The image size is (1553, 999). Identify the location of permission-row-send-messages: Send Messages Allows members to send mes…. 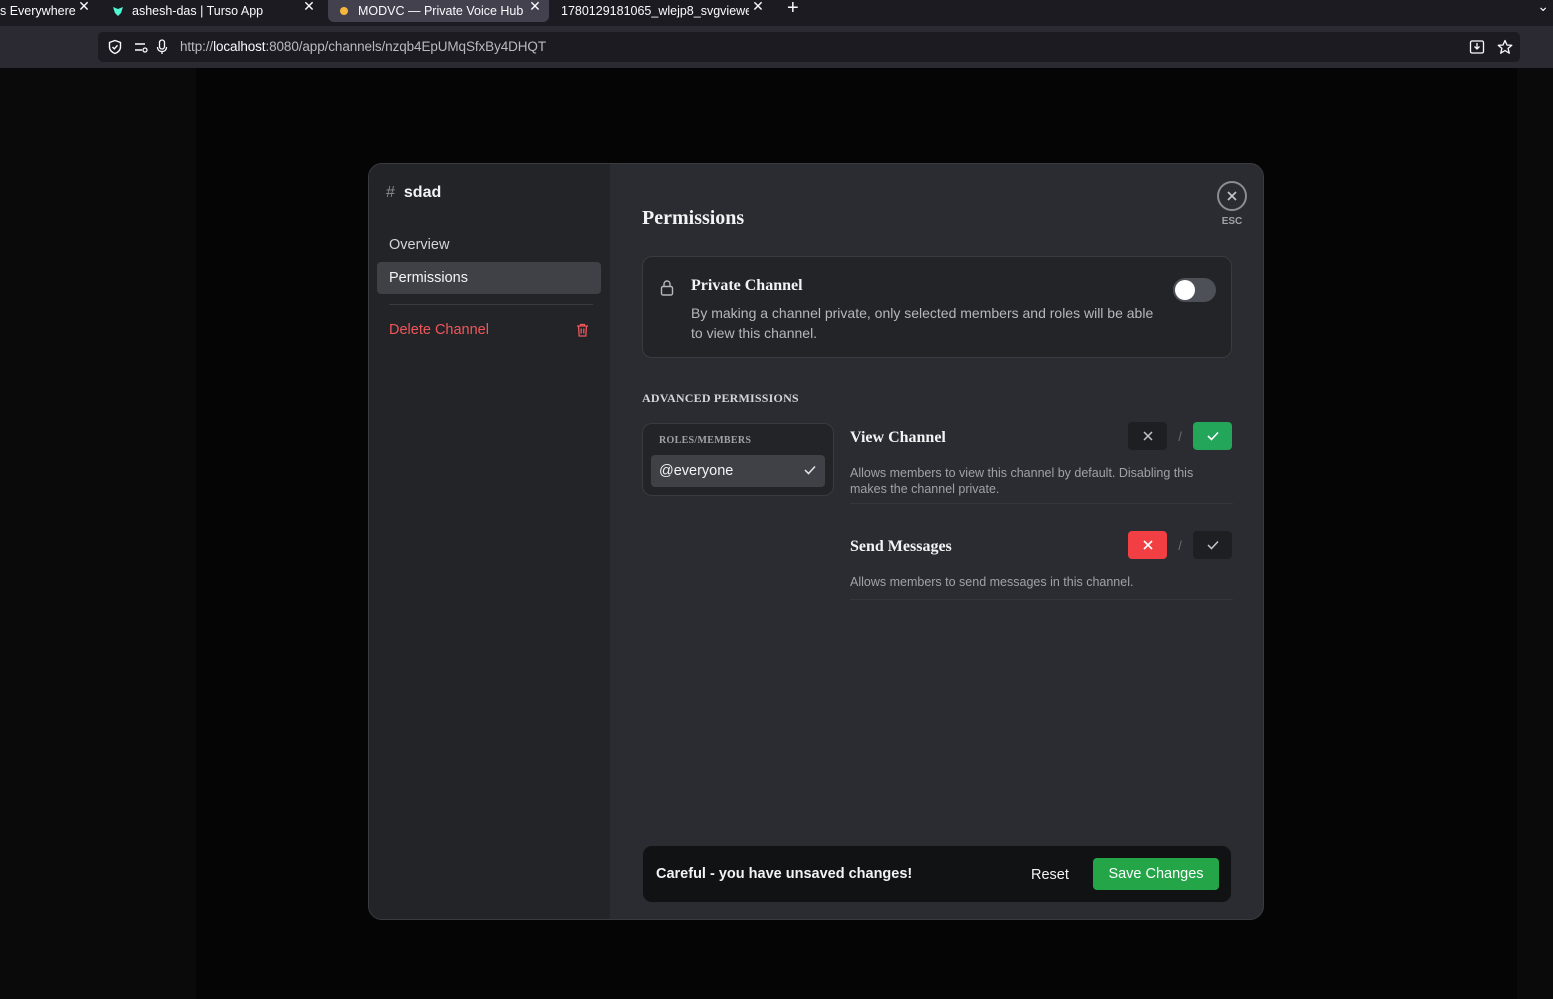
(1041, 565).